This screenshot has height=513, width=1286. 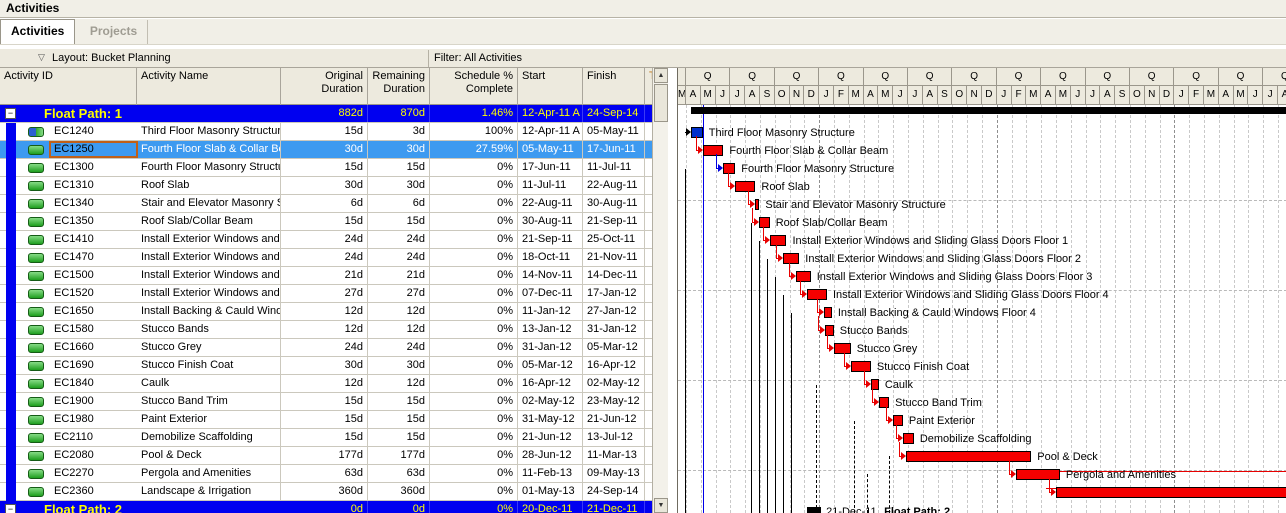 What do you see at coordinates (860, 366) in the screenshot?
I see `gantt-bar-EC1690` at bounding box center [860, 366].